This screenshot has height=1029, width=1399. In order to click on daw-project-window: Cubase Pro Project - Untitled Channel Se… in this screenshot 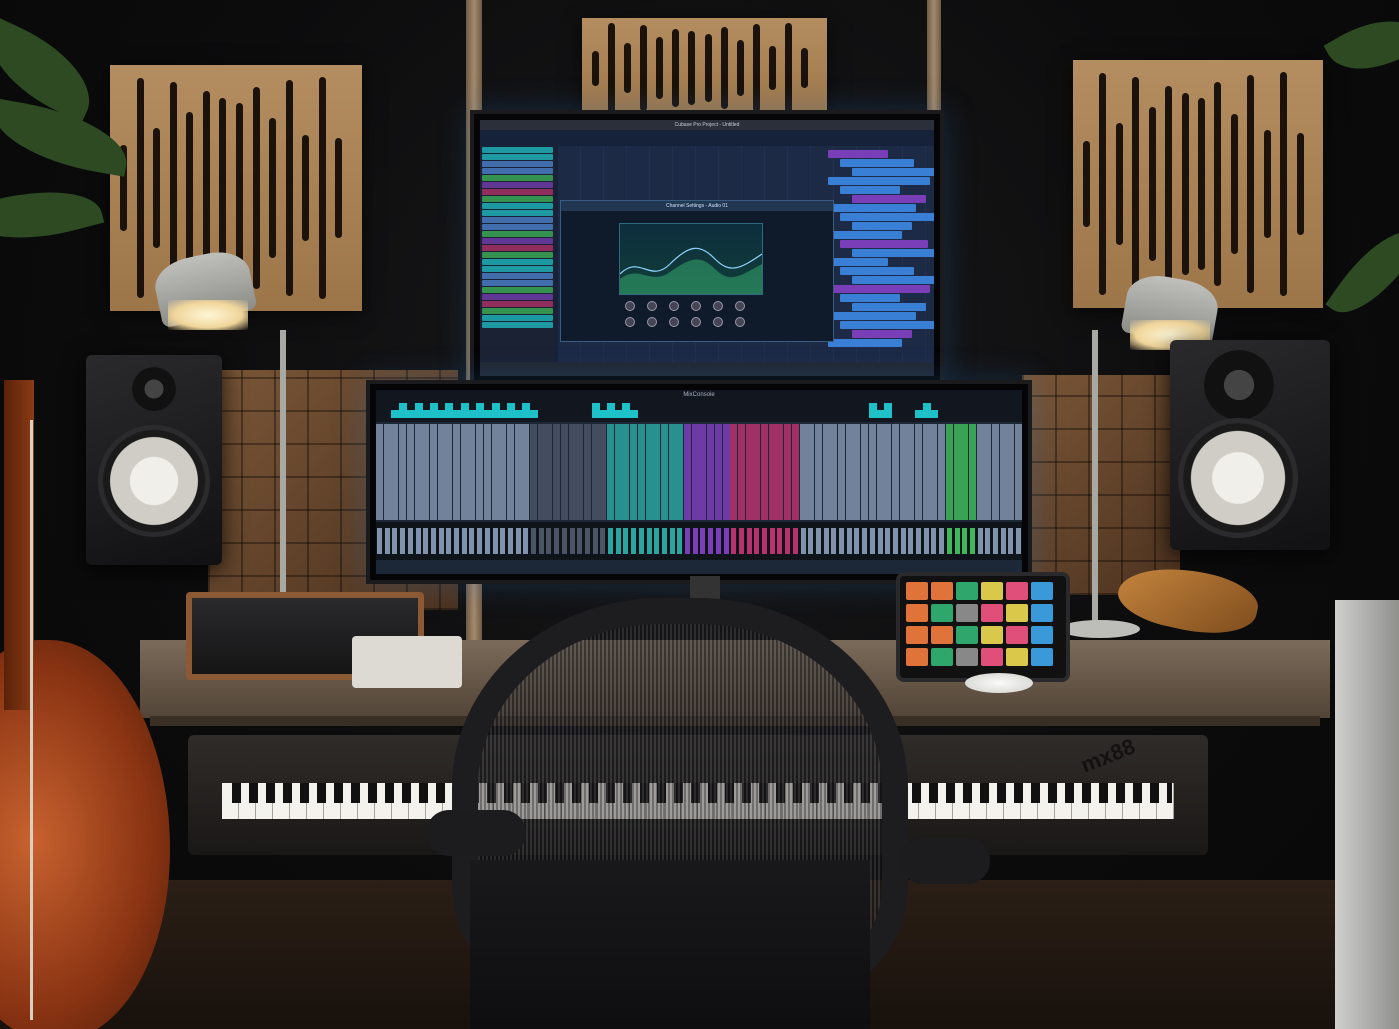, I will do `click(707, 248)`.